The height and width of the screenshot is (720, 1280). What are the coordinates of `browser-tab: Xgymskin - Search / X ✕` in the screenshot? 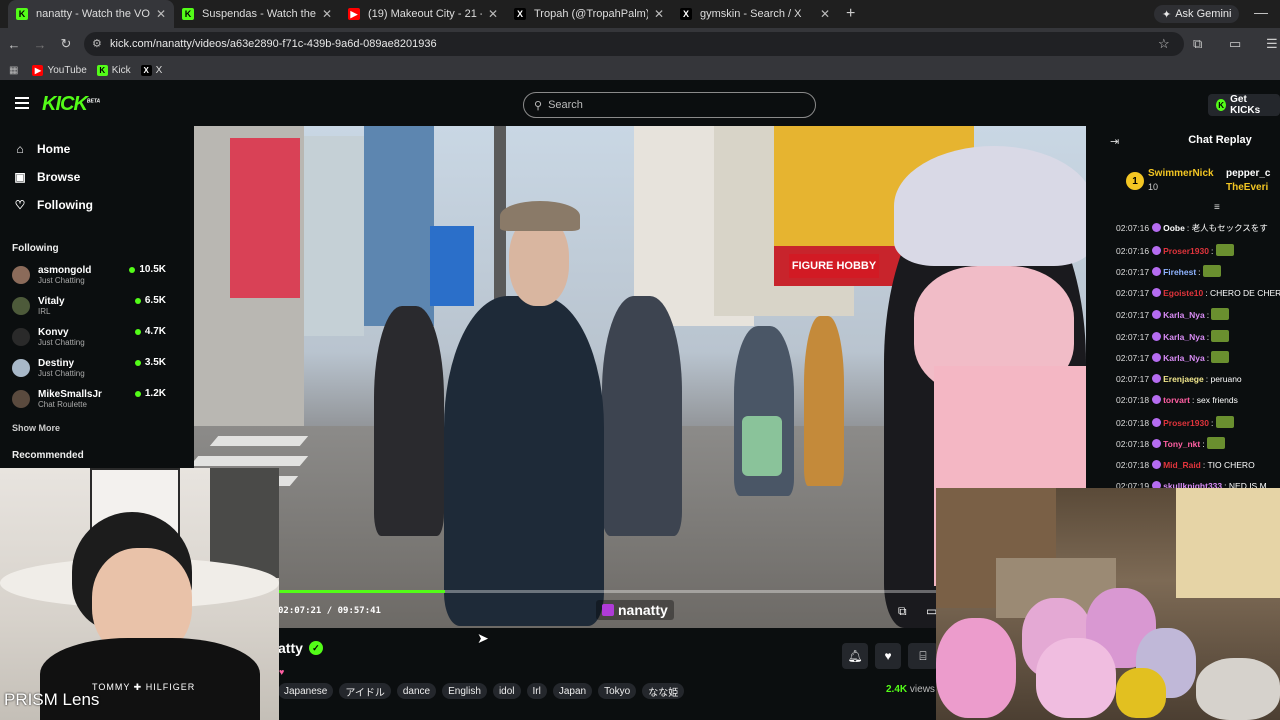 It's located at (755, 14).